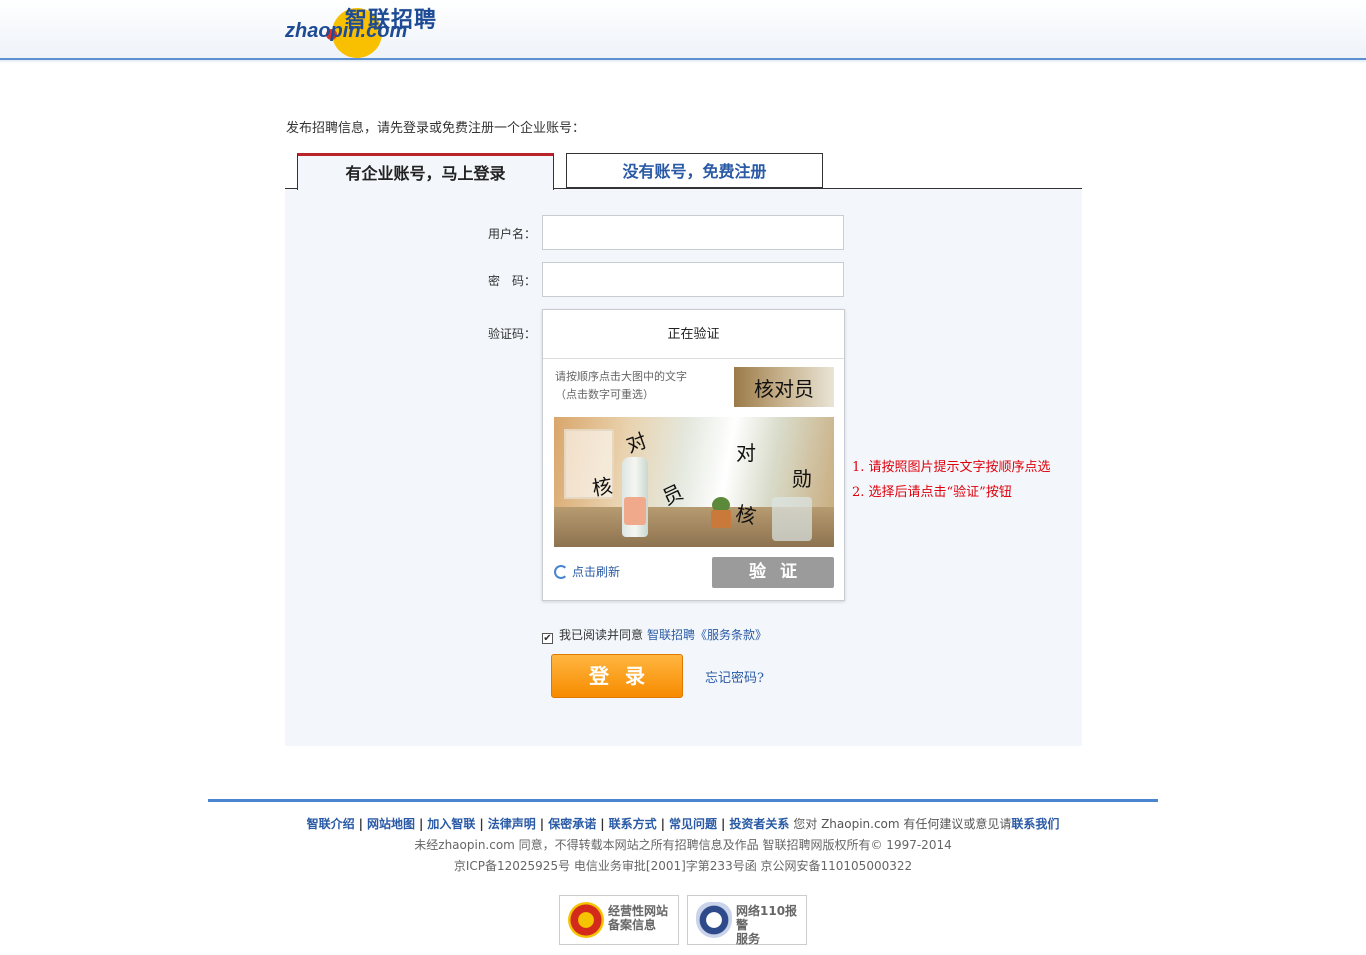 Image resolution: width=1366 pixels, height=955 pixels. Describe the element at coordinates (391, 824) in the screenshot. I see `footer-link: 网站地图` at that location.